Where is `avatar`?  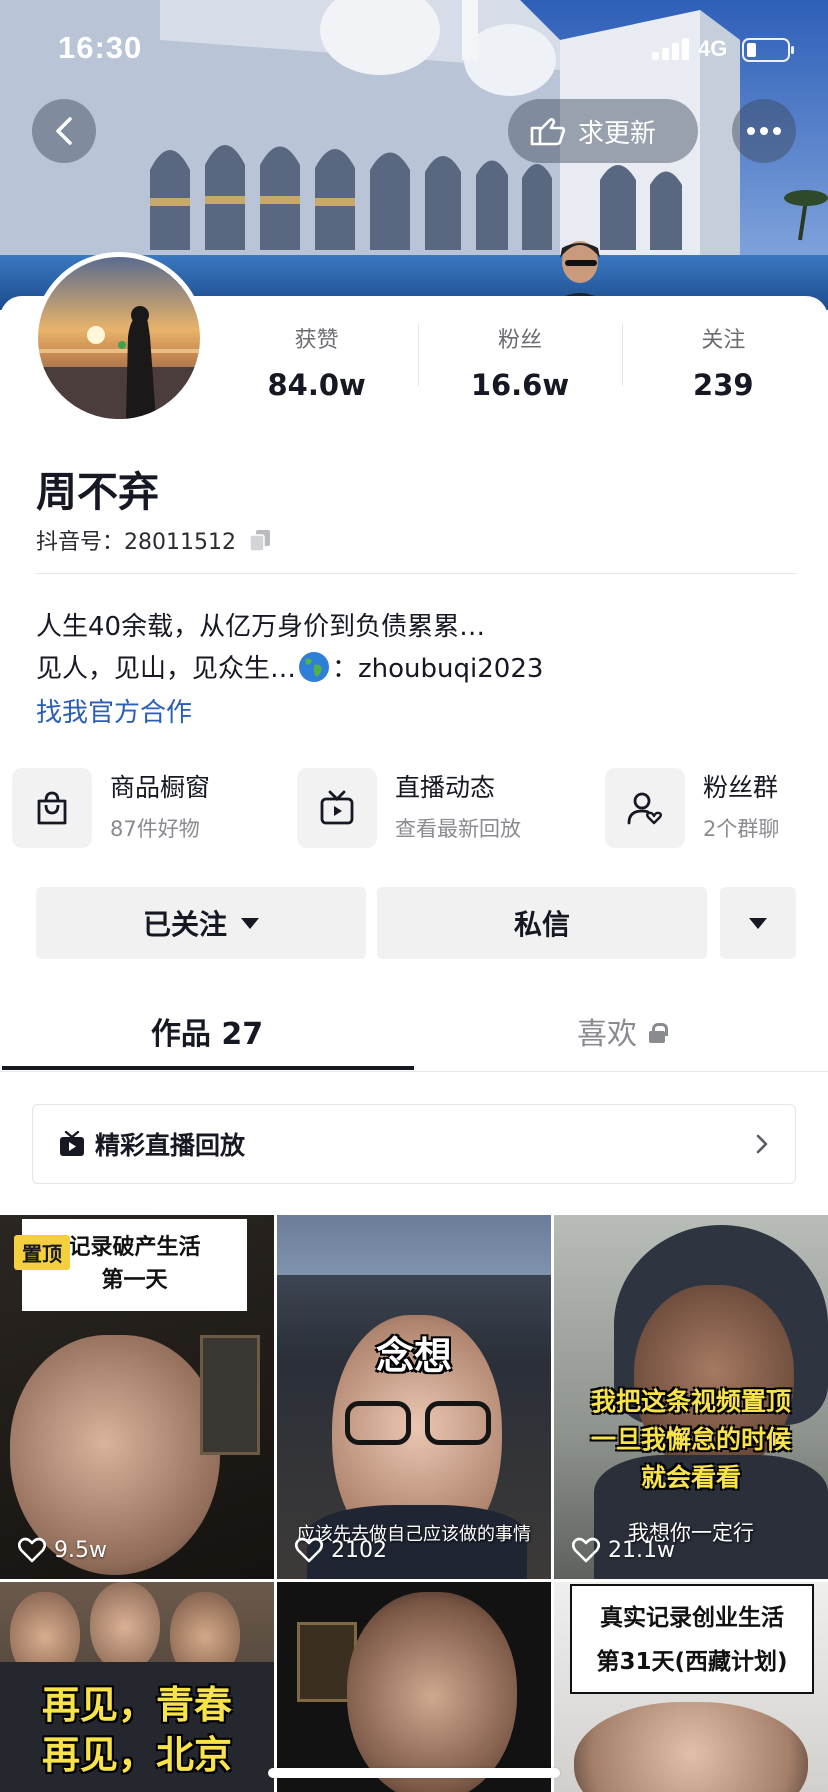 avatar is located at coordinates (119, 338).